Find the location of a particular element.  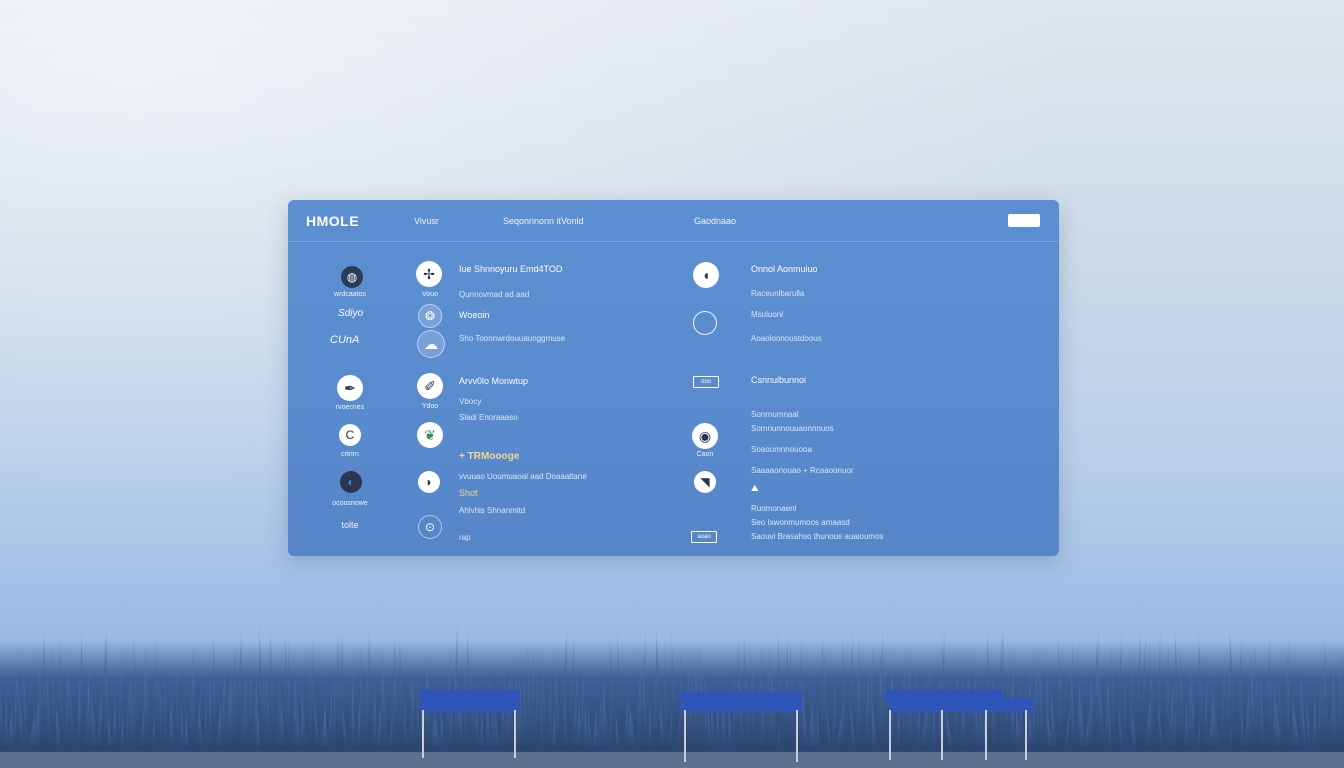

bench-right is located at coordinates (959, 726).